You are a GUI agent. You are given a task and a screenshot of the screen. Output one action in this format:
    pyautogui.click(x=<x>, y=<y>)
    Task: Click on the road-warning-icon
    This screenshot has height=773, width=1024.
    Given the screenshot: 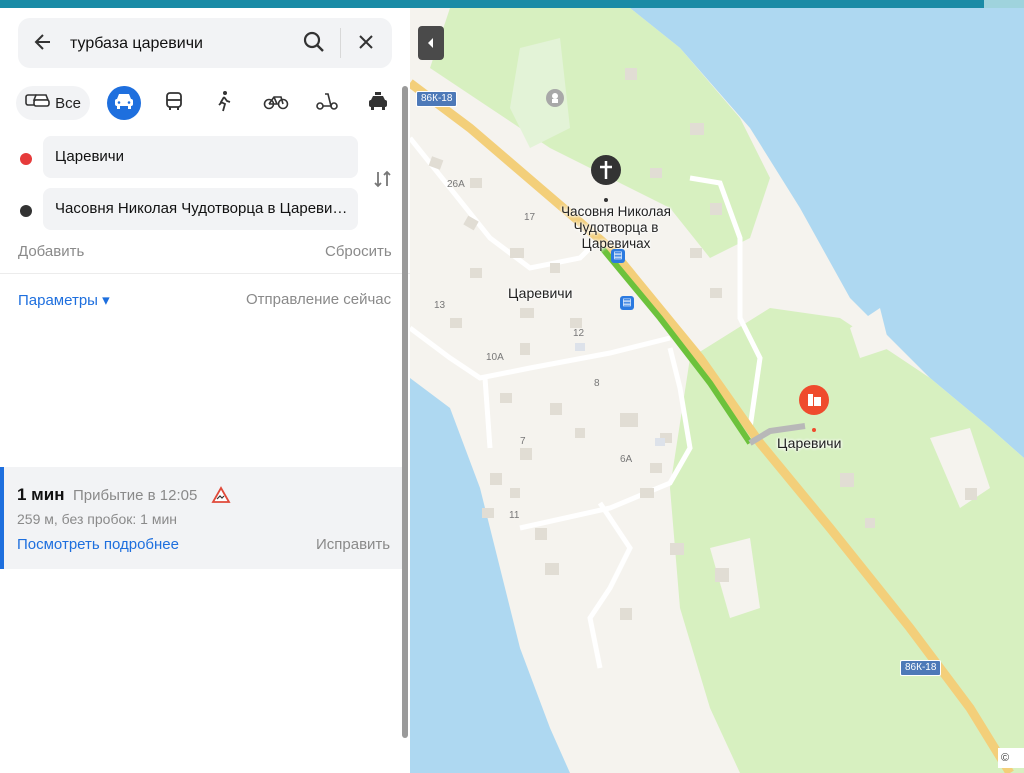 What is the action you would take?
    pyautogui.click(x=221, y=497)
    